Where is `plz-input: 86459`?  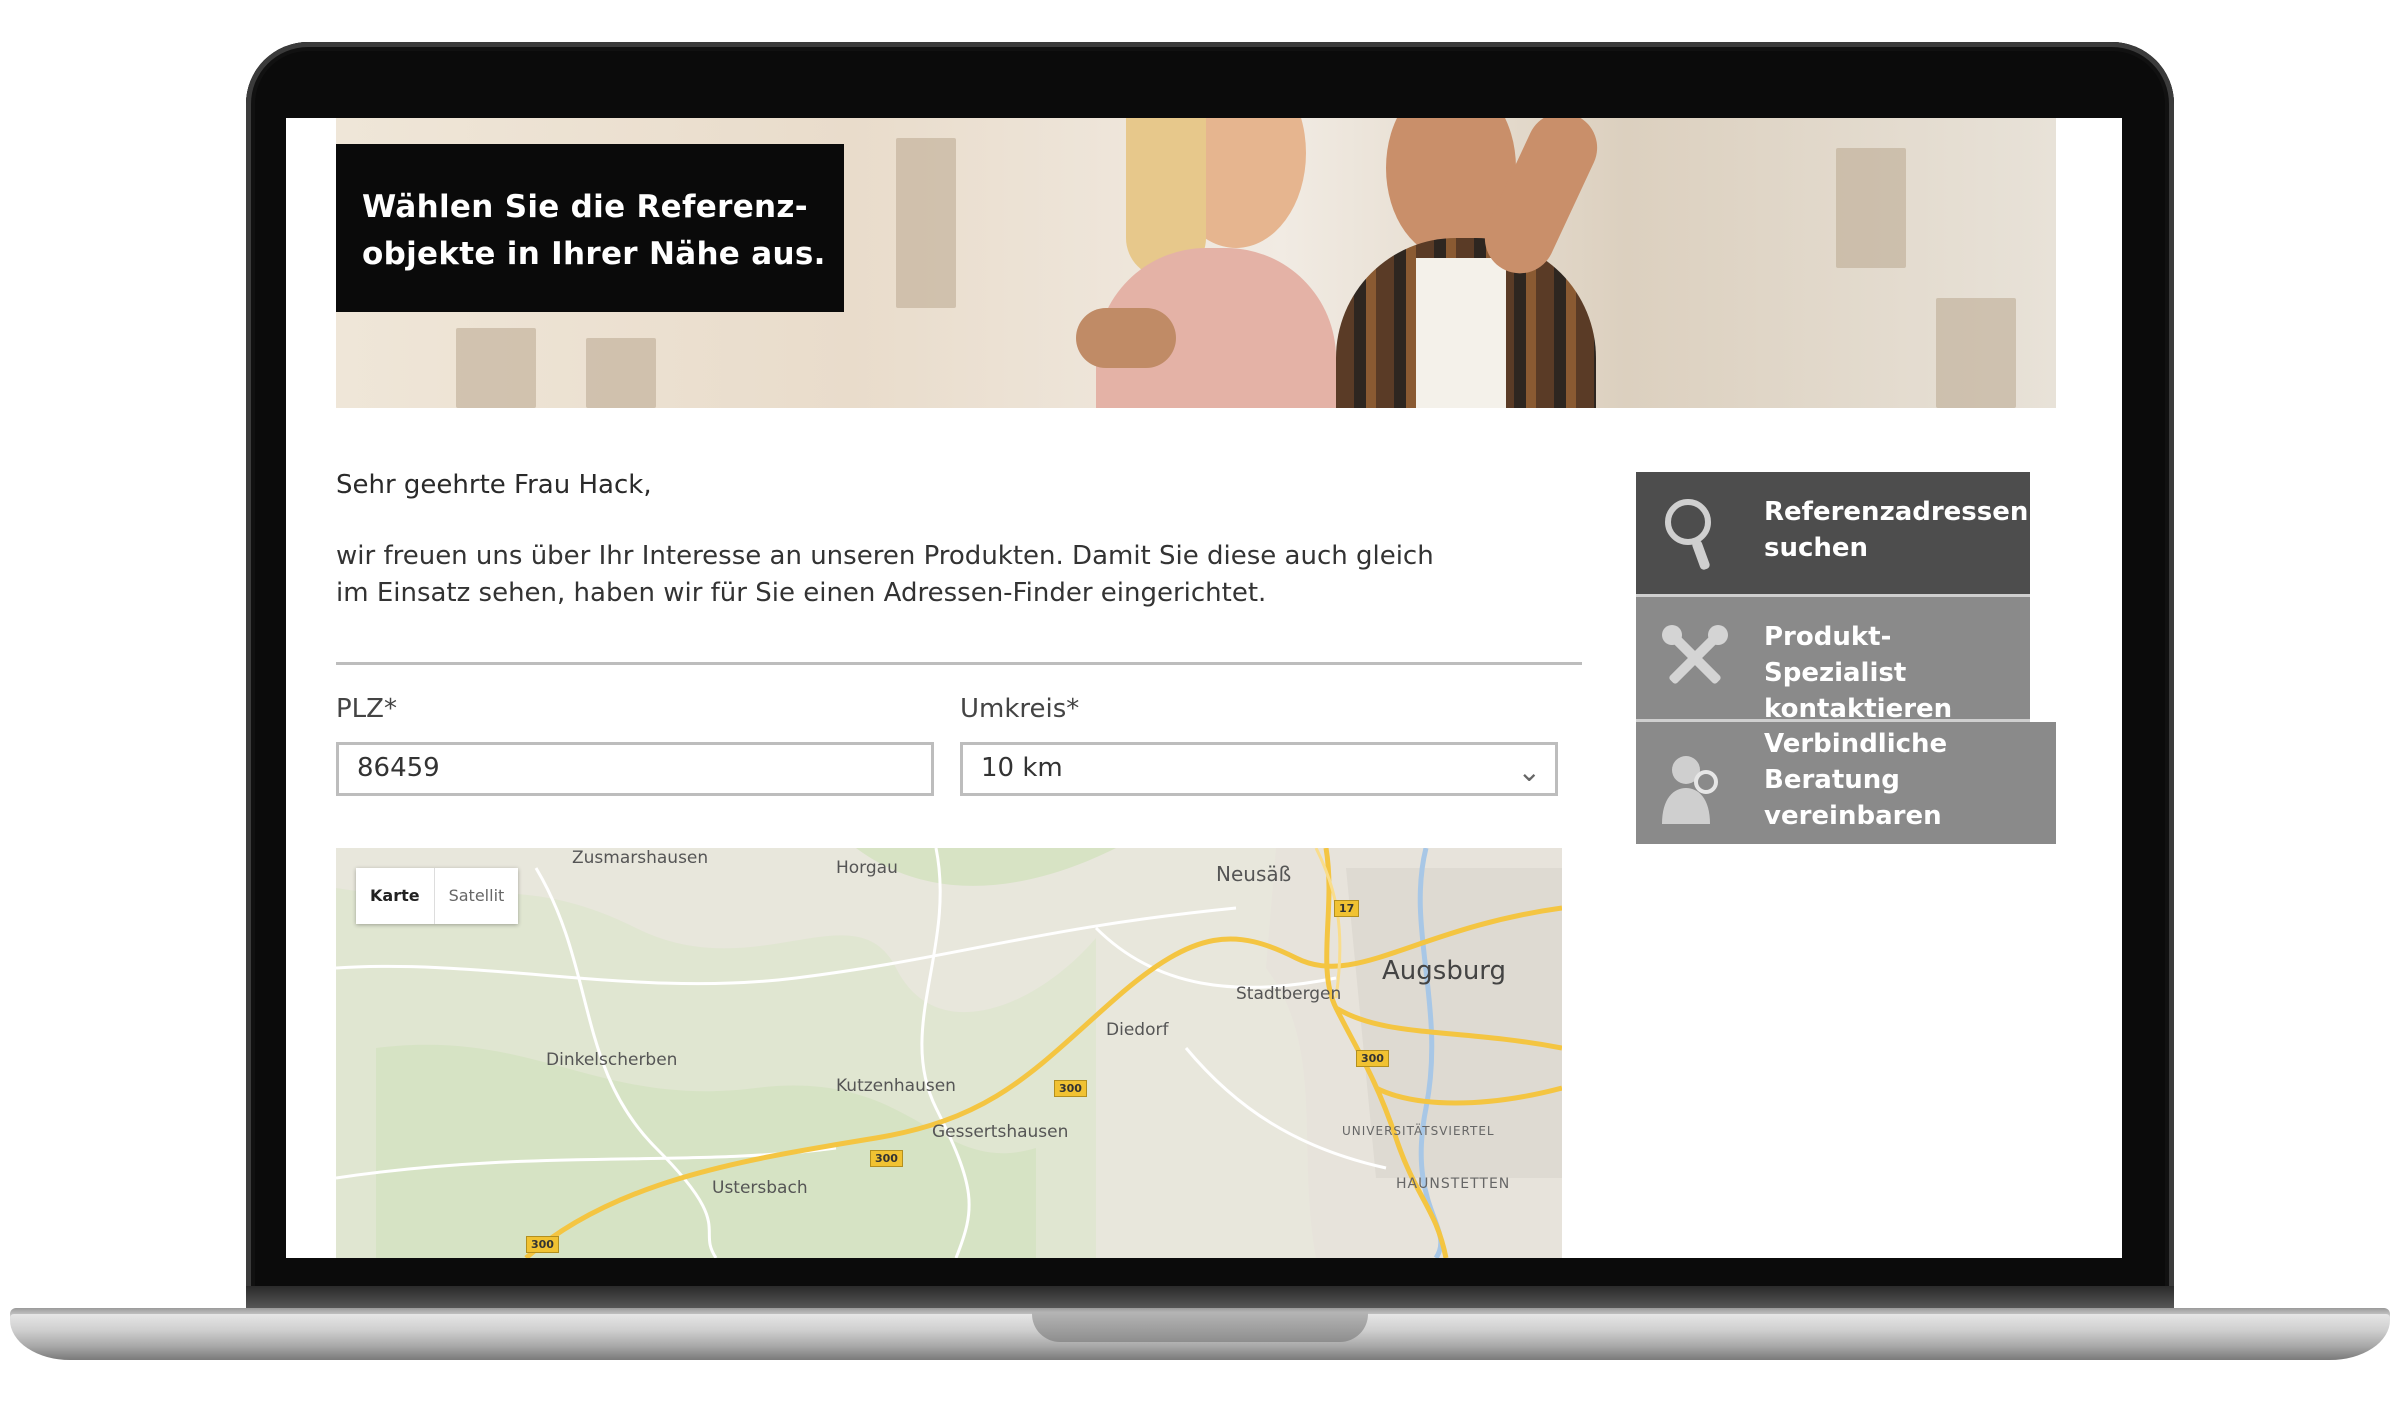 plz-input: 86459 is located at coordinates (635, 769).